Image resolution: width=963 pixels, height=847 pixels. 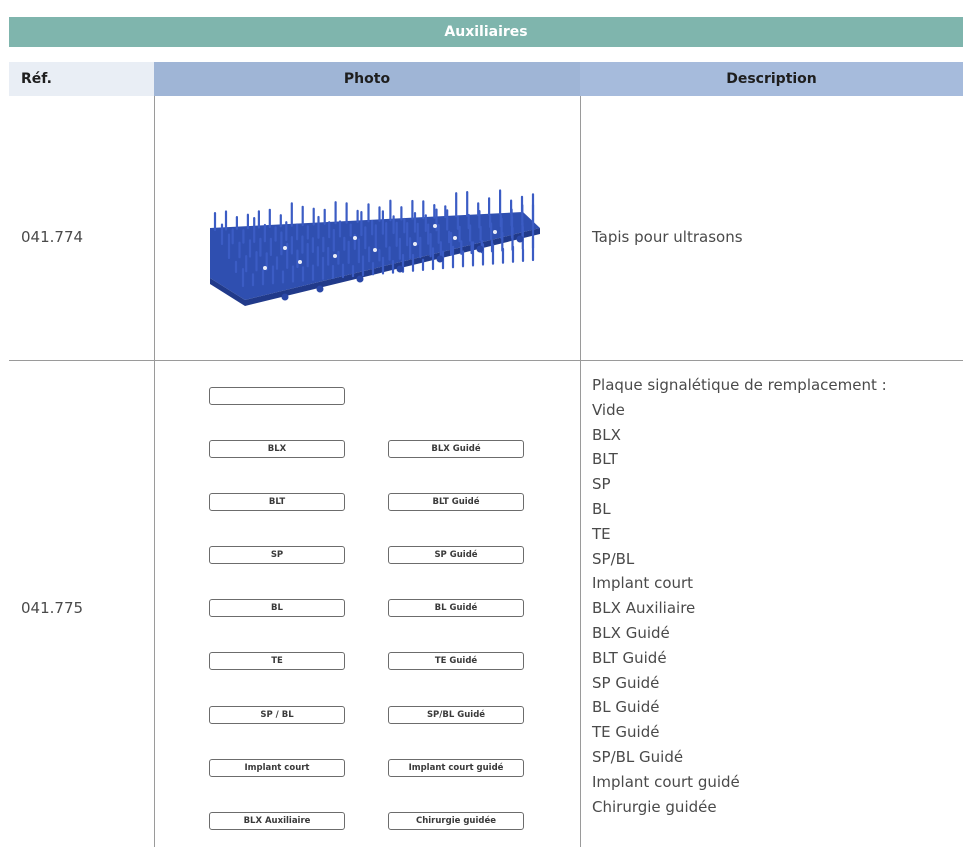 What do you see at coordinates (654, 806) in the screenshot?
I see `description-line: Chirurgie guidée` at bounding box center [654, 806].